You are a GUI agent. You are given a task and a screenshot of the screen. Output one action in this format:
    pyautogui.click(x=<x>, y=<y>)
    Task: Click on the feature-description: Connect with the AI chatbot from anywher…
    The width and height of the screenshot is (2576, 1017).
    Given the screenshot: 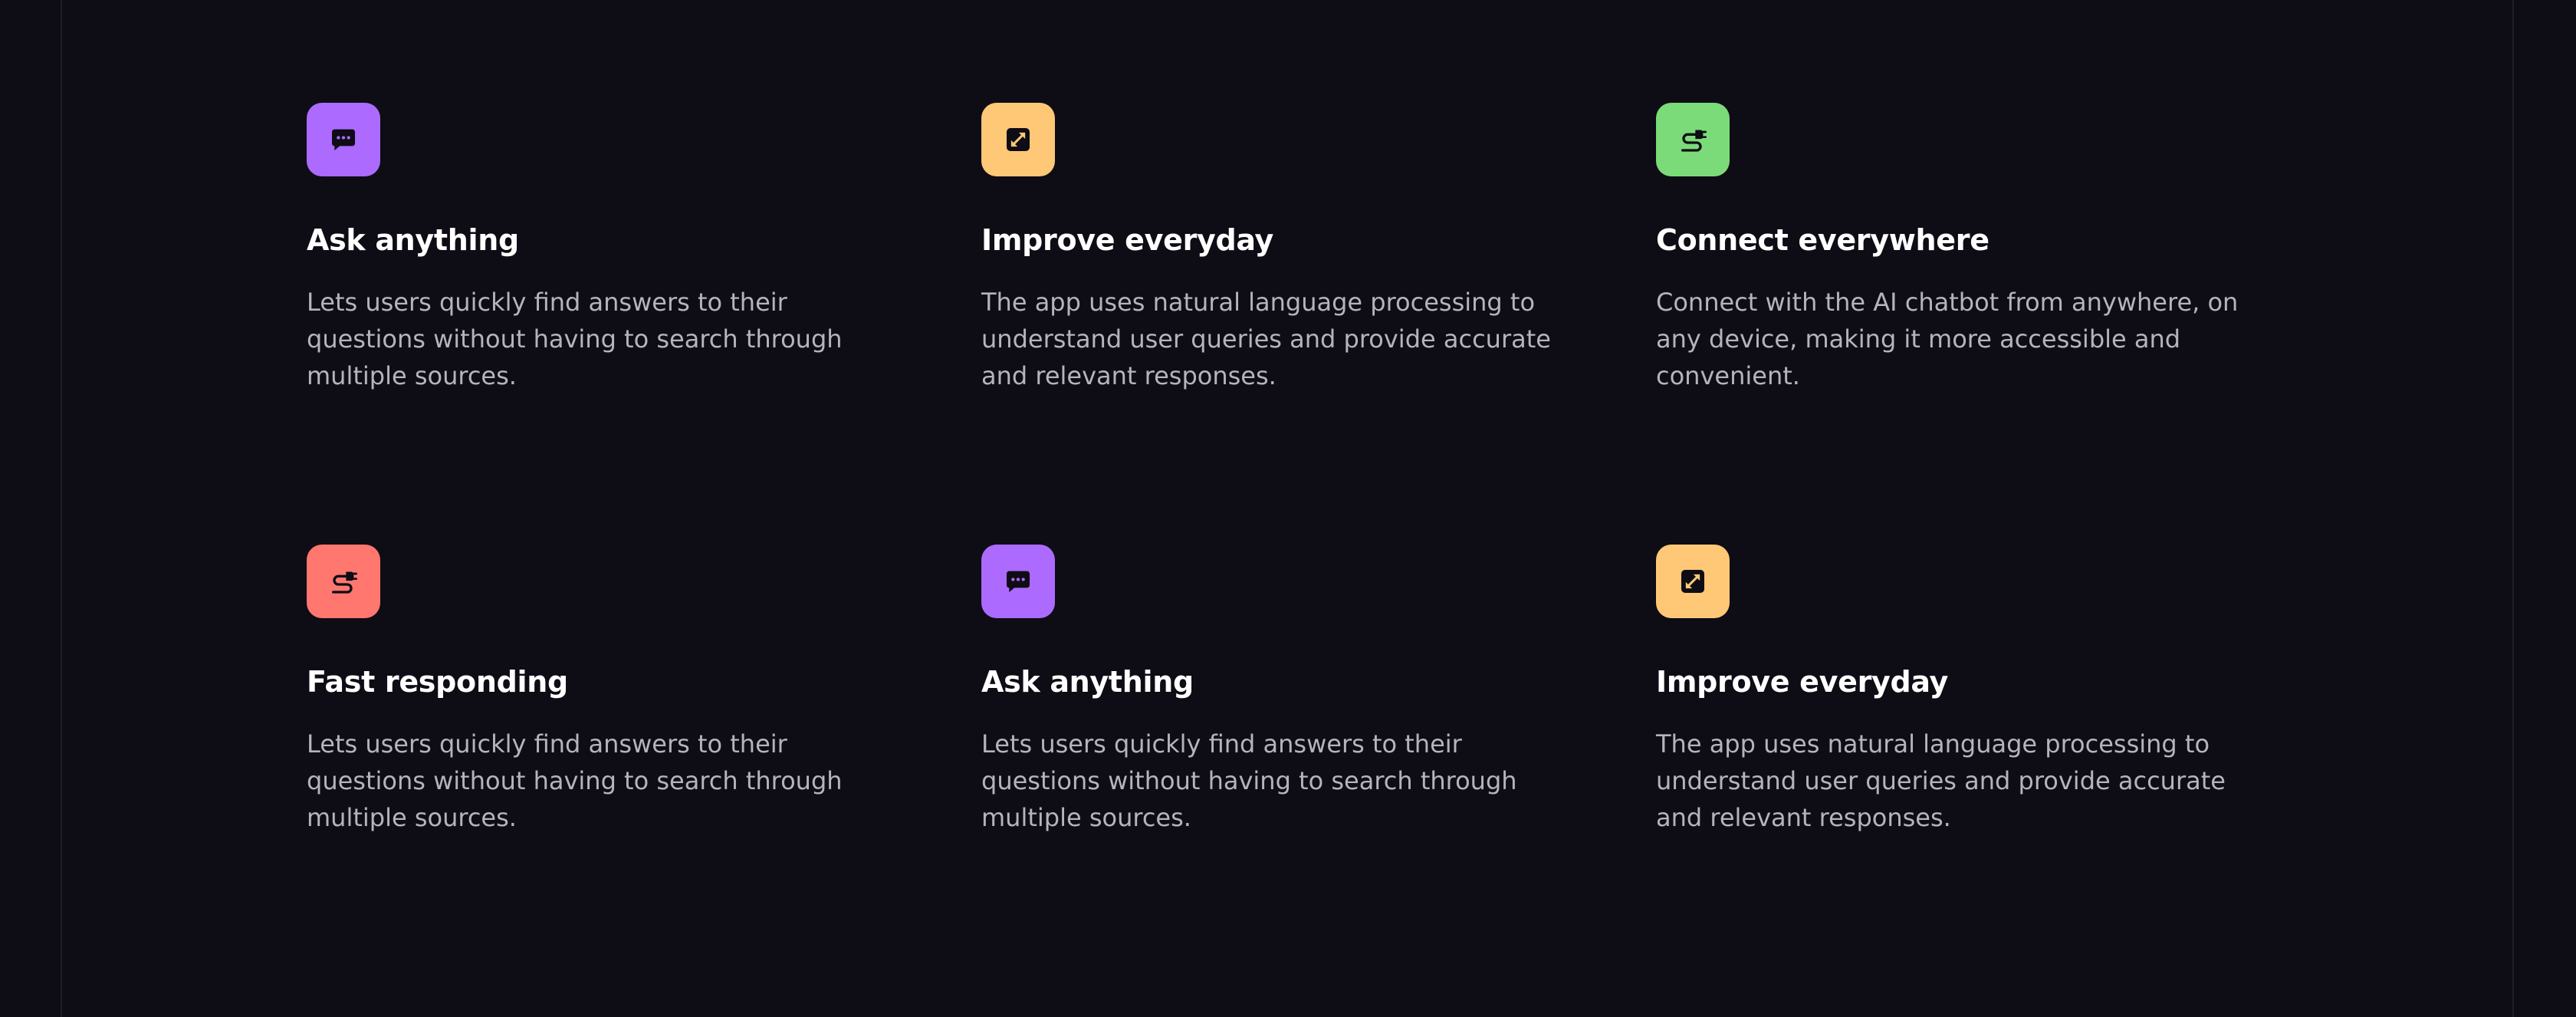 What is the action you would take?
    pyautogui.click(x=1948, y=339)
    